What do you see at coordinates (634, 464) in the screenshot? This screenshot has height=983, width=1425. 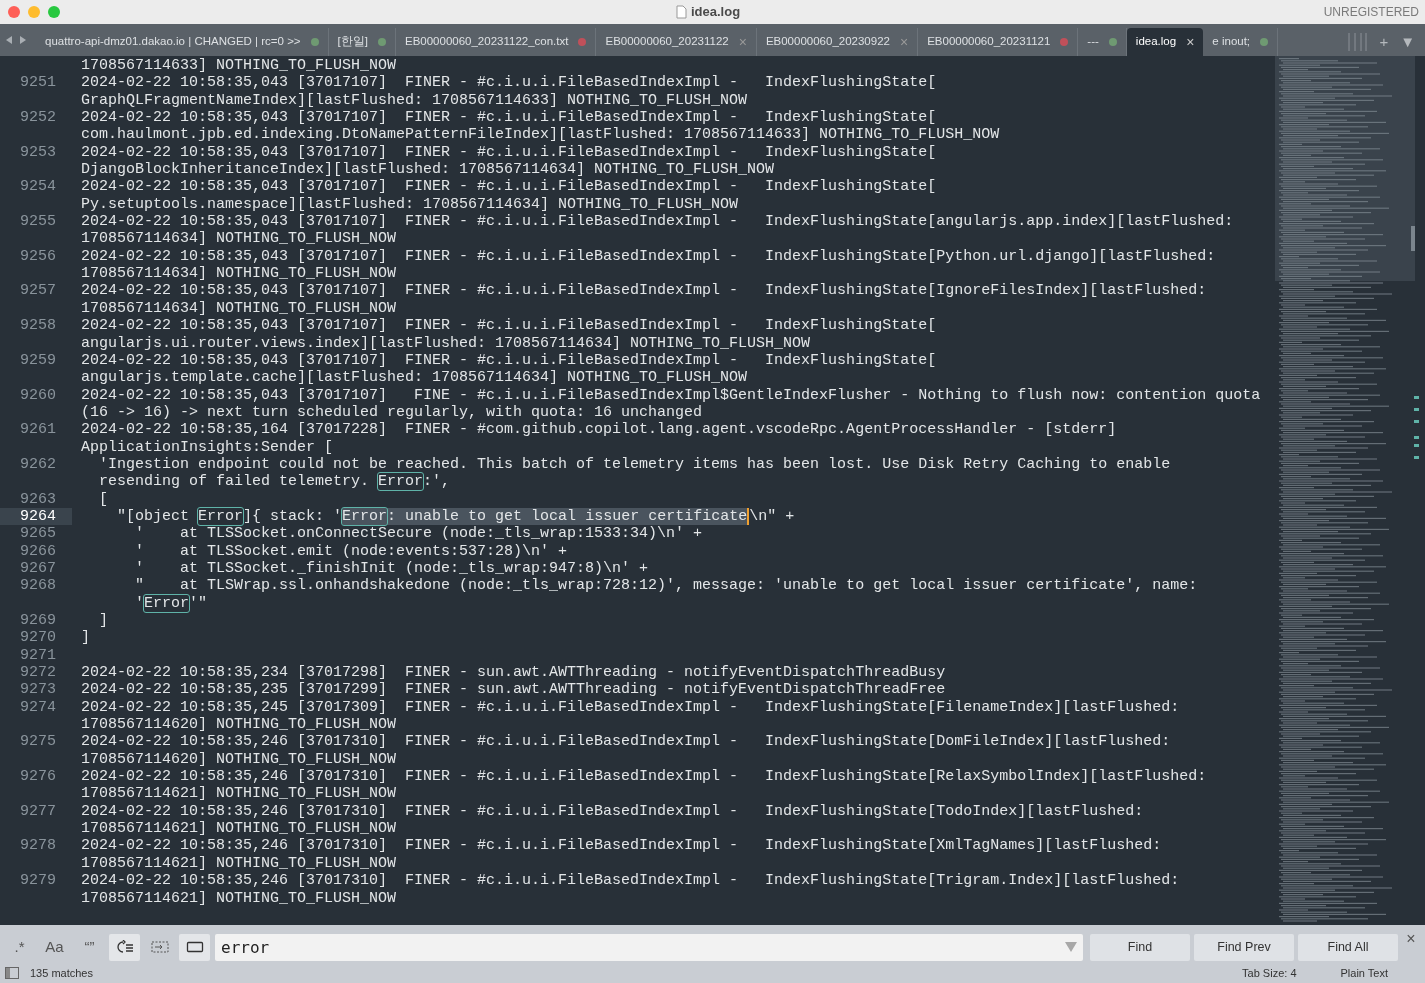 I see `code-line: 'Ingestion endpoint could not be reached. This batch of telemetry items has been lost. Use Disk Retry Caching to enable` at bounding box center [634, 464].